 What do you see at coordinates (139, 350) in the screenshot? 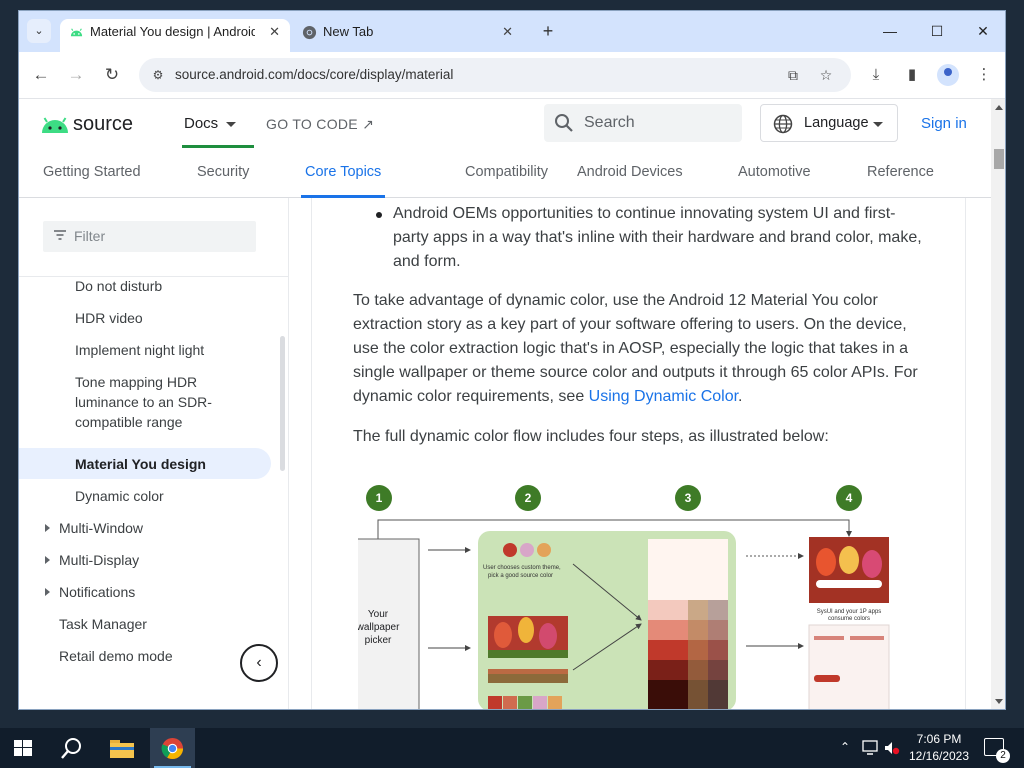
I see `sidebar-item-night-light: Implement night light` at bounding box center [139, 350].